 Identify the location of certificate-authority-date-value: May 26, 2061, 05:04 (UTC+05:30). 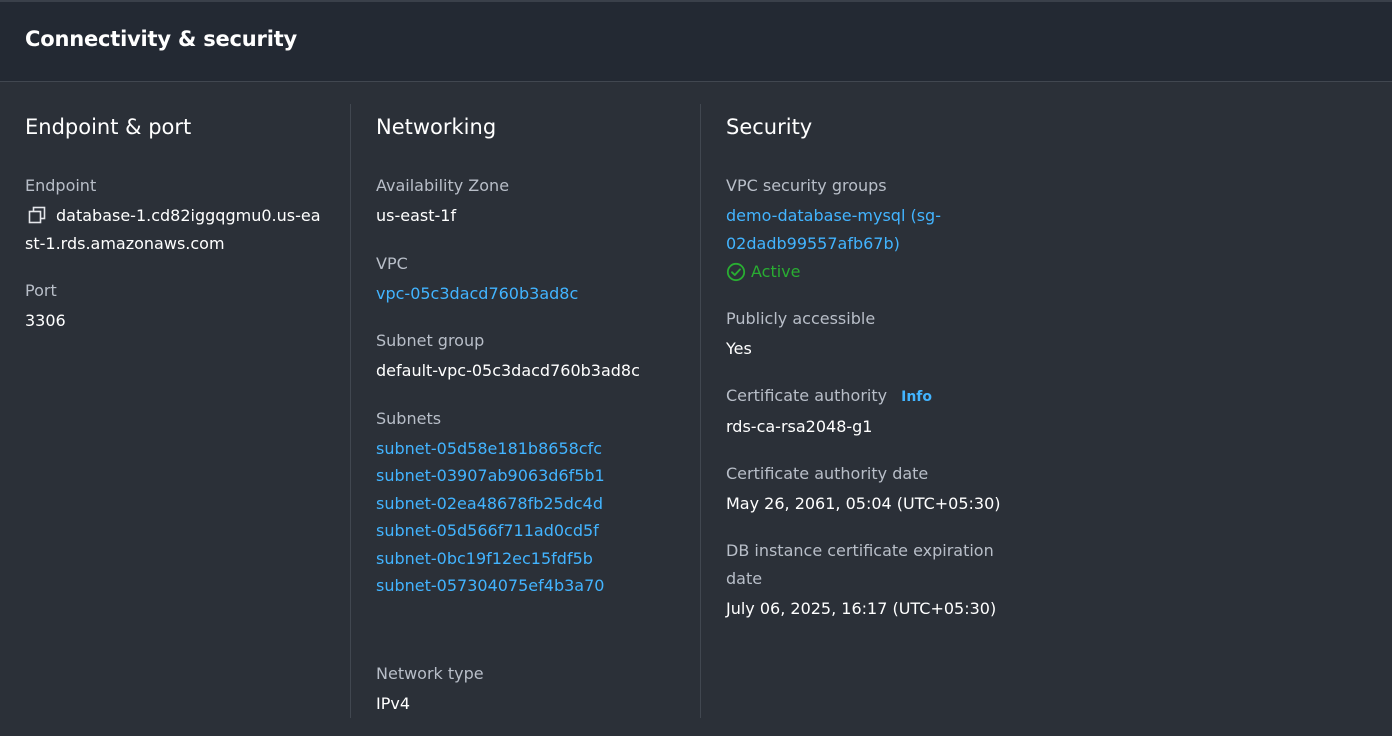
(863, 503).